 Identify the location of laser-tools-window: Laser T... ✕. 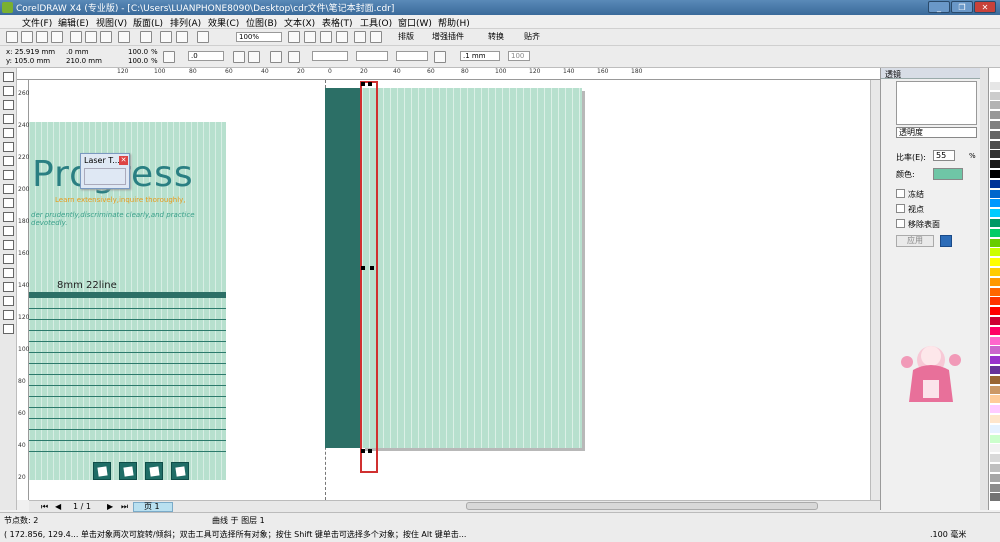
(105, 171).